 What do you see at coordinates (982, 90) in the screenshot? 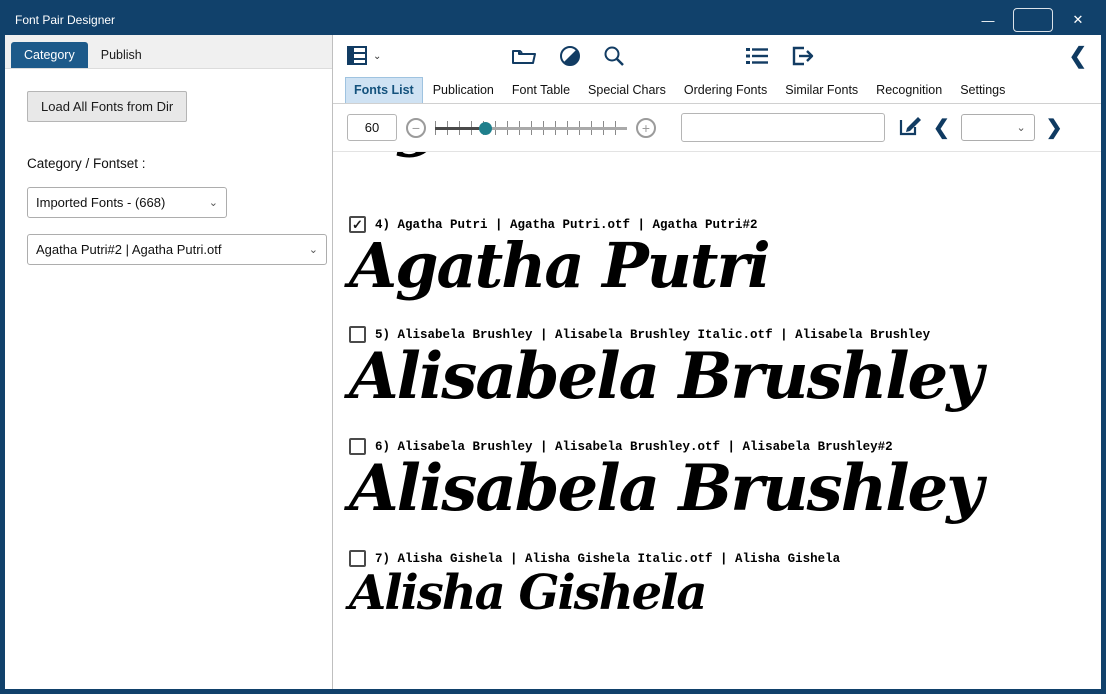
I see `tab-settings: Settings` at bounding box center [982, 90].